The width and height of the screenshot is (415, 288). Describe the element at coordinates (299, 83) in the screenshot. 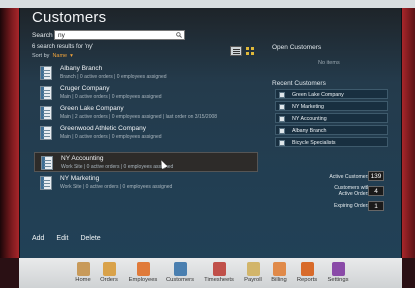

I see `recent-customers-title: Recent Customers` at that location.